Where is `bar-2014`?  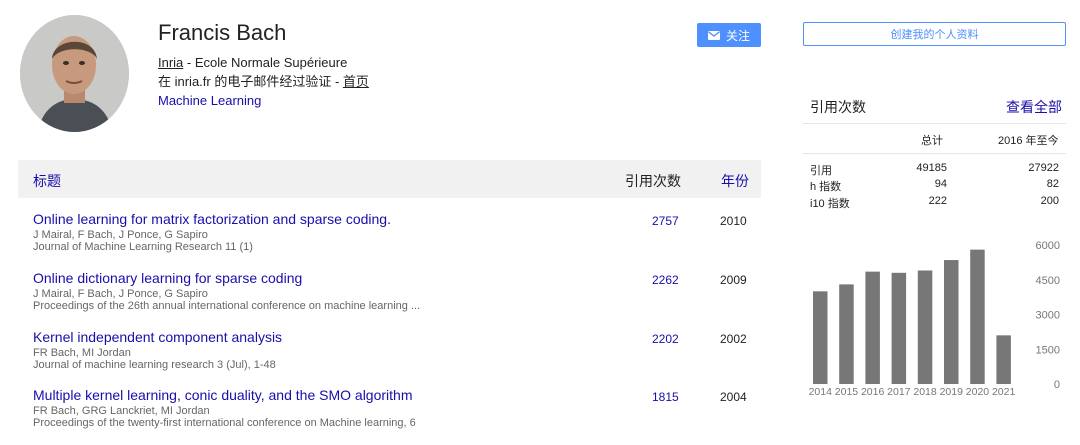
bar-2014 is located at coordinates (820, 337).